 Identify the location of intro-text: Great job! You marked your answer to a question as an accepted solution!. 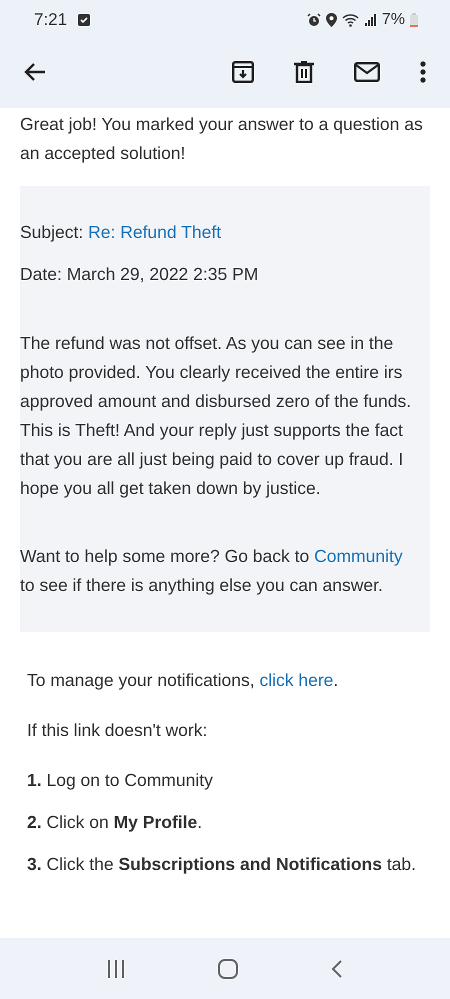
(221, 139).